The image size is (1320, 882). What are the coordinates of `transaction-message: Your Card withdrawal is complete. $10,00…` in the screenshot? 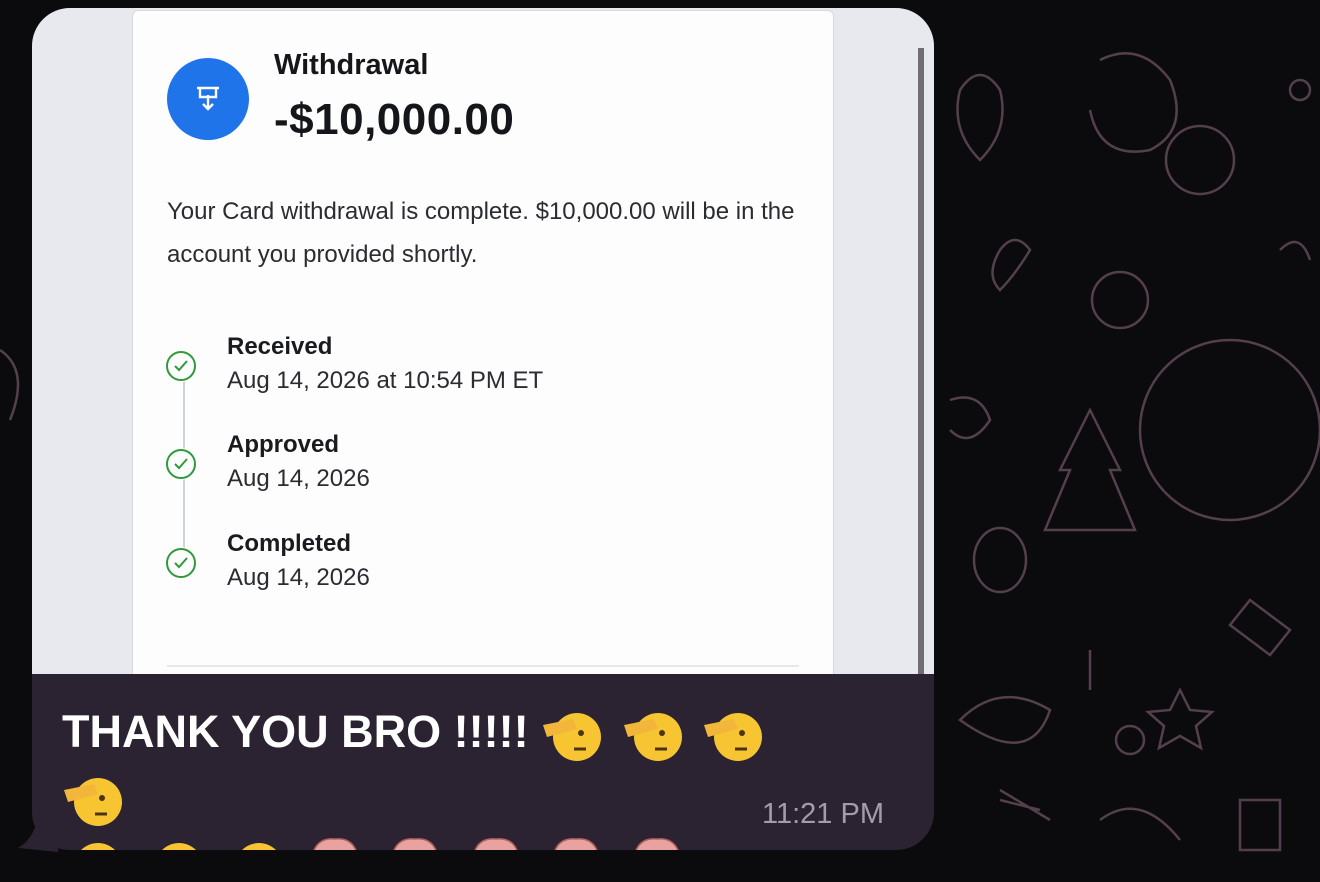 It's located at (481, 233).